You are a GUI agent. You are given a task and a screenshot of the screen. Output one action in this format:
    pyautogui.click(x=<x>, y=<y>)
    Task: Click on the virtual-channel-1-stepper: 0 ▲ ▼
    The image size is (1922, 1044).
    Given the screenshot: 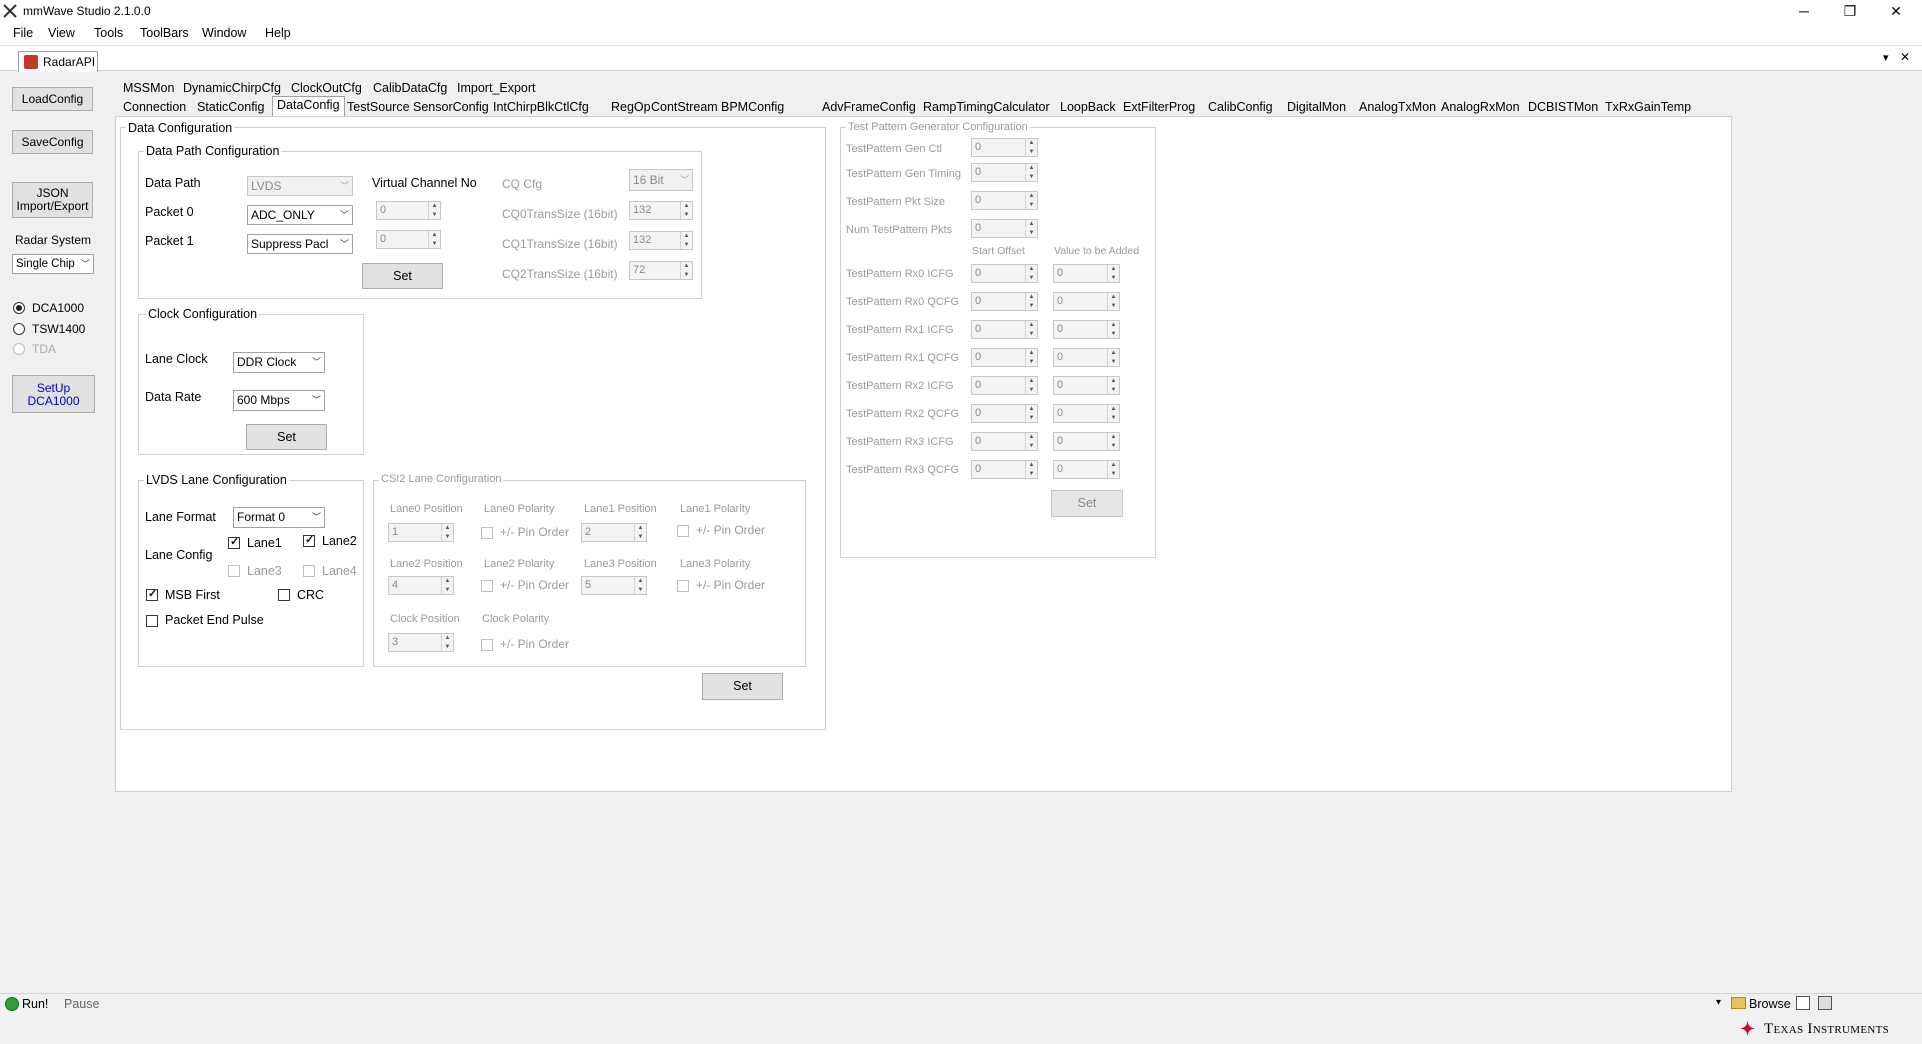 What is the action you would take?
    pyautogui.click(x=408, y=239)
    